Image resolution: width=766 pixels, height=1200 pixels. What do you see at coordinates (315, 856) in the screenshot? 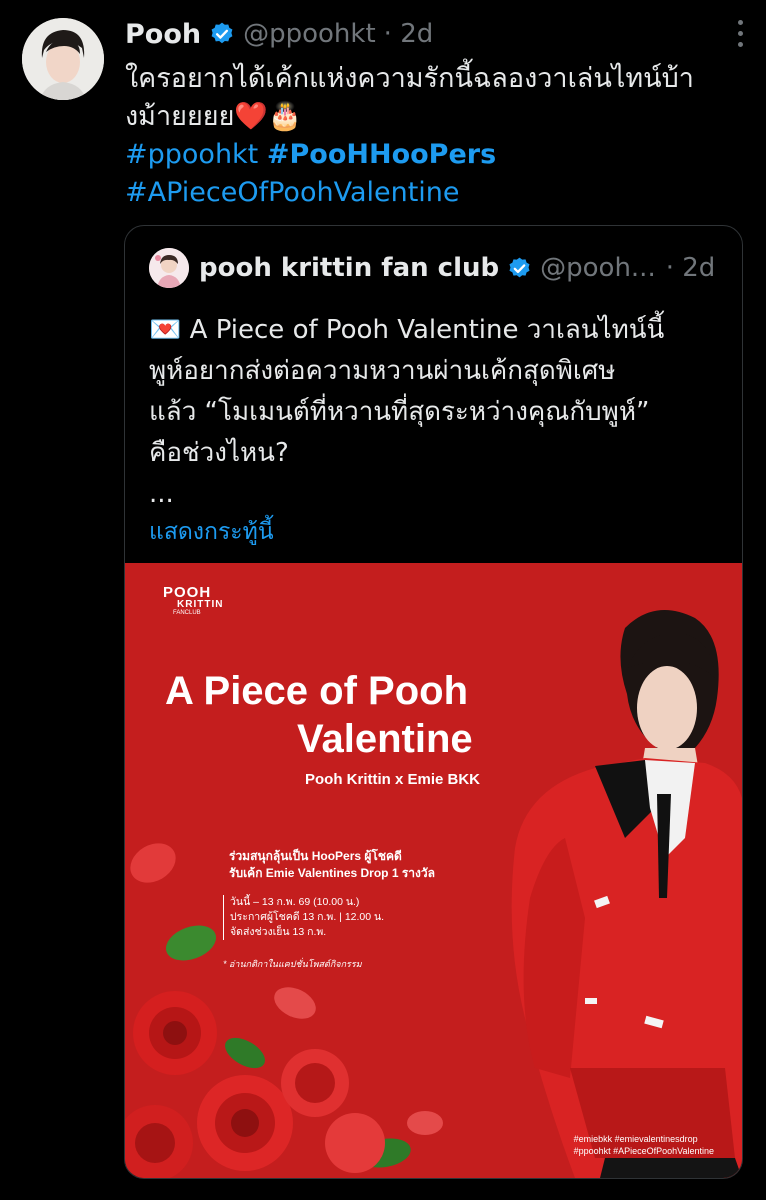
I see `poster-promo-line: ร่วมสนุกลุ้นเป็น HooPers ผู้โชคดี` at bounding box center [315, 856].